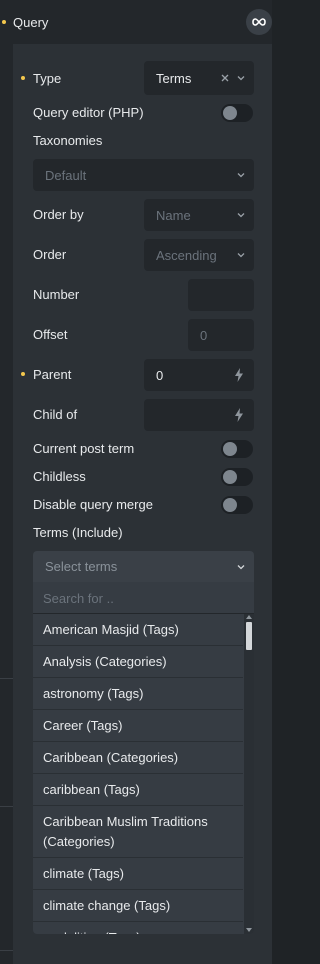 The height and width of the screenshot is (964, 320). I want to click on type-value: Terms, so click(174, 78).